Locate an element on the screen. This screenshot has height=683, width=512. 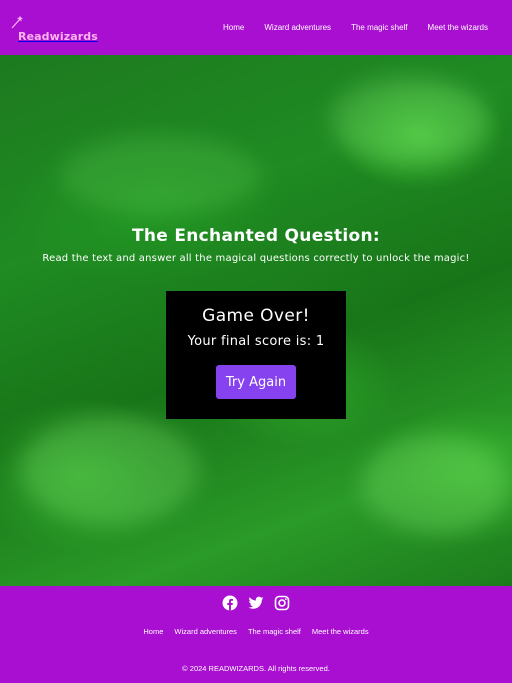
footer-nav-home: Home is located at coordinates (153, 631).